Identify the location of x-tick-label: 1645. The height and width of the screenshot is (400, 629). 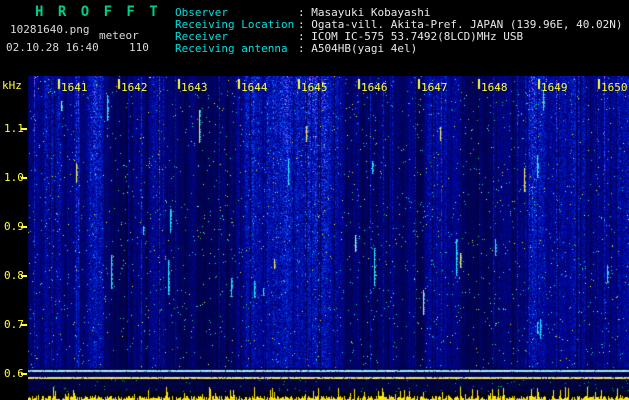
(314, 87).